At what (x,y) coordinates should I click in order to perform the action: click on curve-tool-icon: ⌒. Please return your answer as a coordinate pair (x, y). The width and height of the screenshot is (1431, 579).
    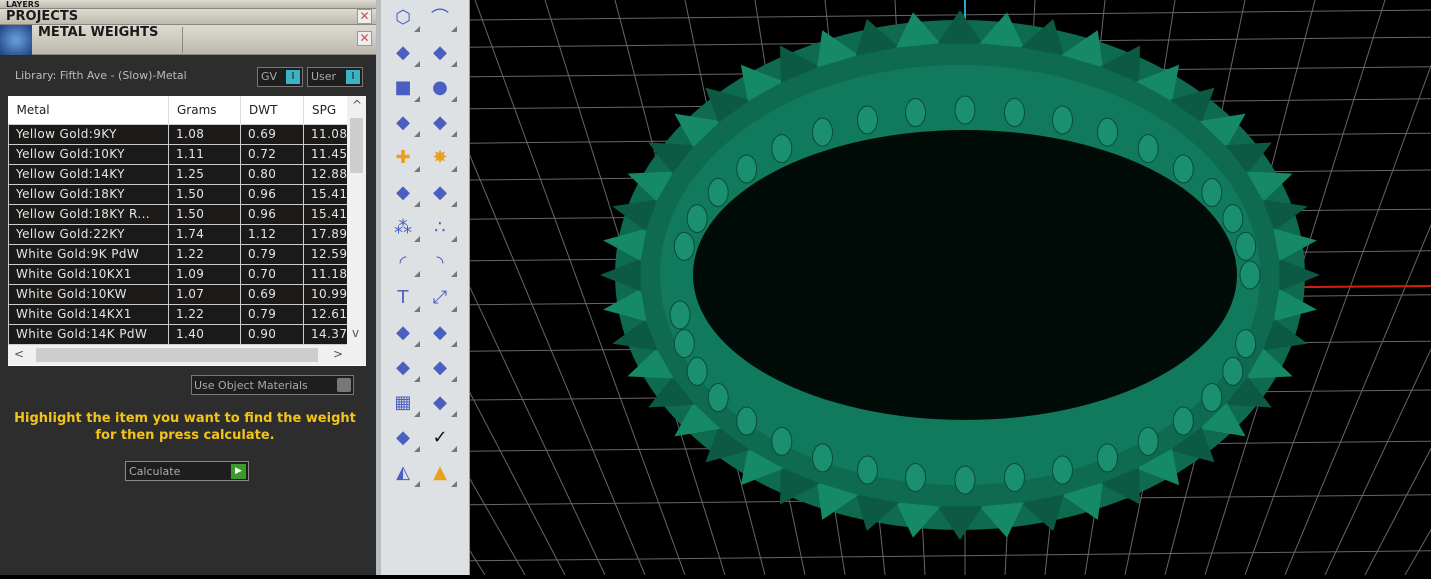
    Looking at the image, I should click on (441, 17).